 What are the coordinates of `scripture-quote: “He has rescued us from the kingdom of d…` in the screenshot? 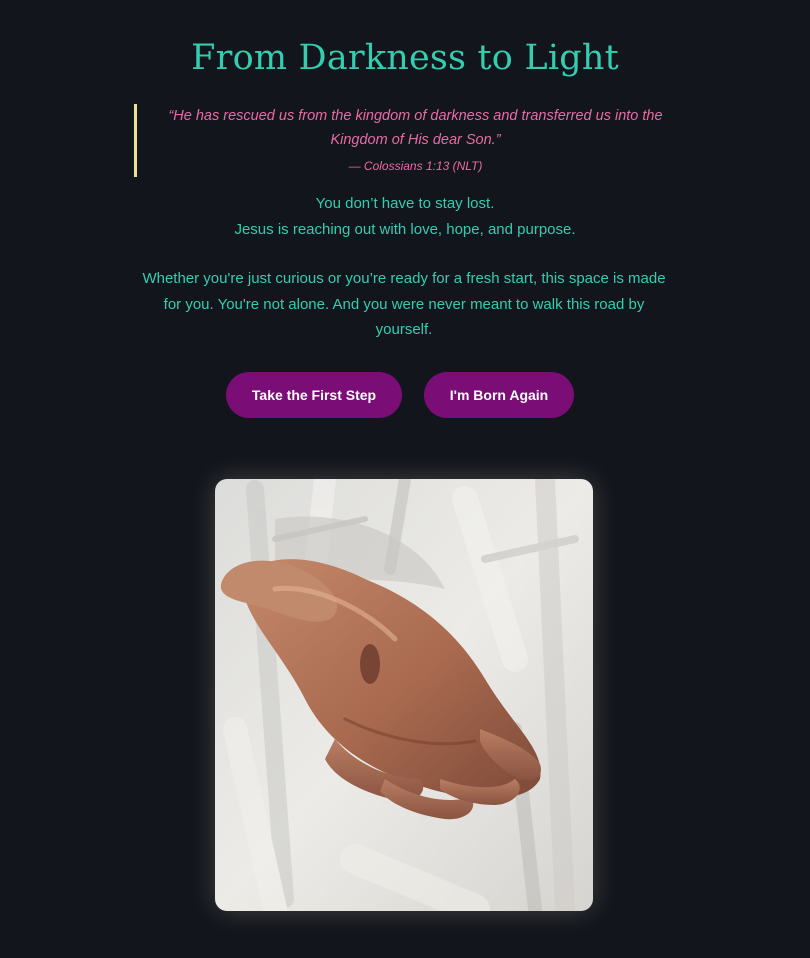 It's located at (404, 140).